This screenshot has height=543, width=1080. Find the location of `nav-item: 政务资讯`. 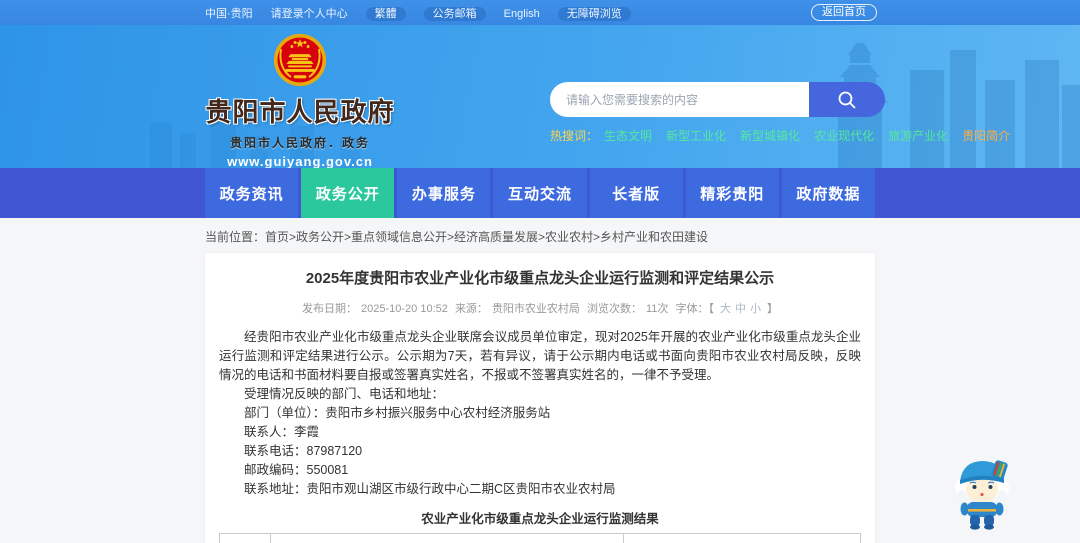

nav-item: 政务资讯 is located at coordinates (252, 193).